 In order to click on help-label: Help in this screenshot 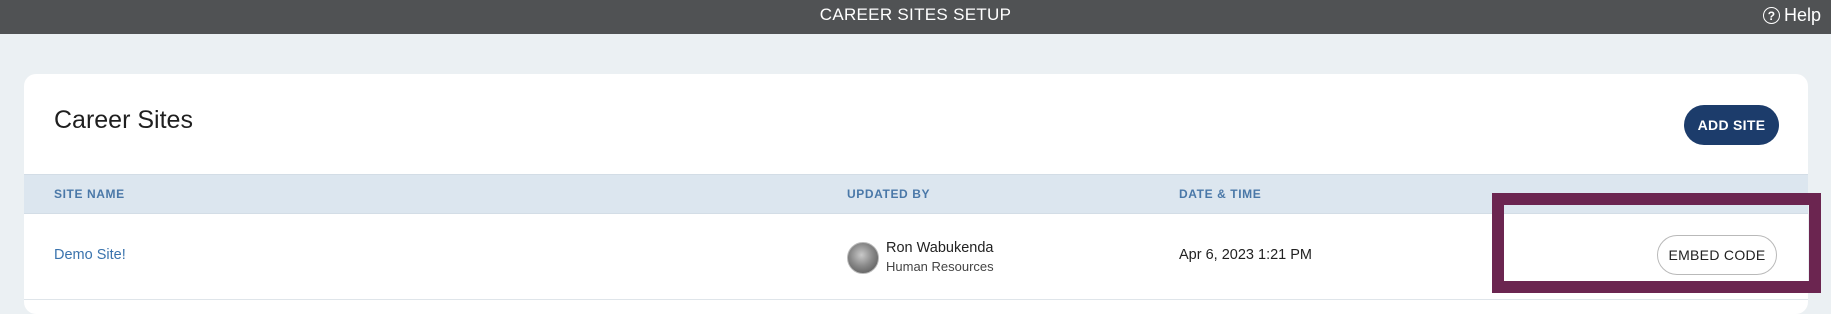, I will do `click(1802, 15)`.